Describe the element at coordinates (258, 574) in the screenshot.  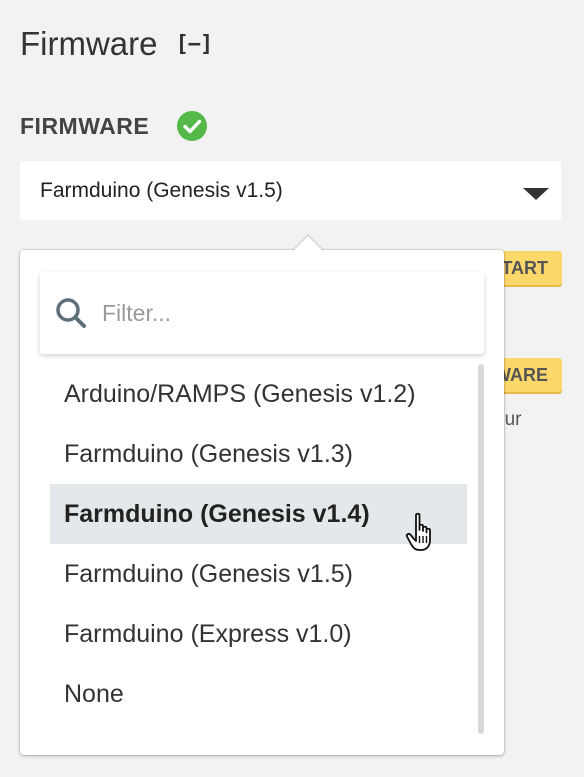
I see `option-farmduino-genesis-v1-5: Farmduino (Genesis v1.5)` at that location.